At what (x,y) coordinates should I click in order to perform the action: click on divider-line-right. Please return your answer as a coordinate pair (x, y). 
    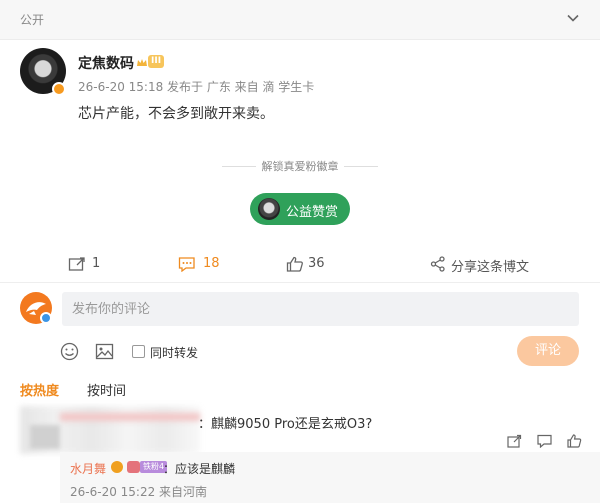
    Looking at the image, I should click on (361, 166).